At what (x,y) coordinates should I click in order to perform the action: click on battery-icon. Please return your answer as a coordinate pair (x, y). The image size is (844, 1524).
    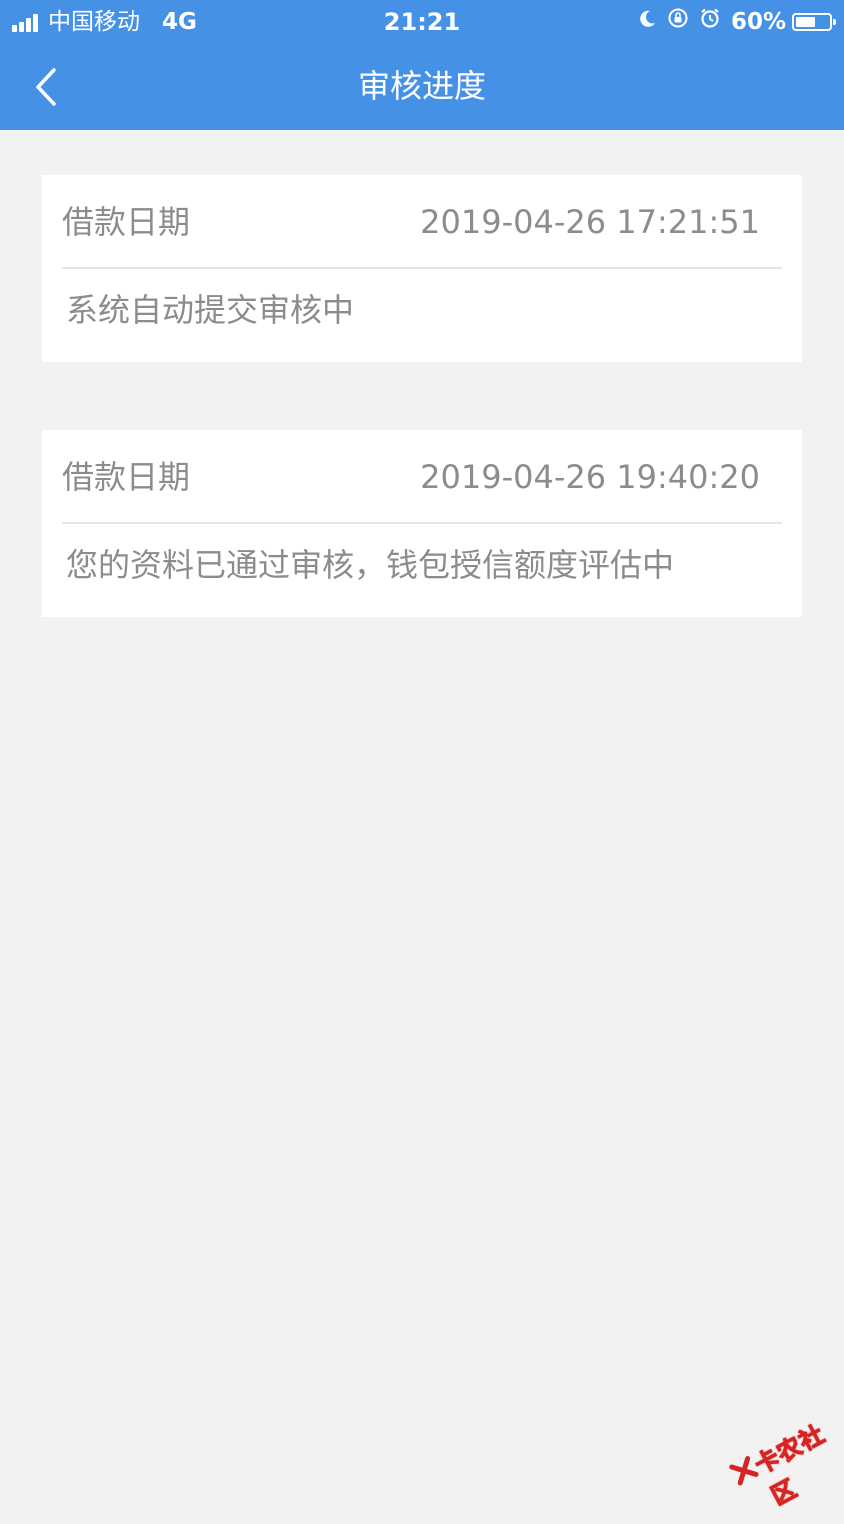
    Looking at the image, I should click on (814, 22).